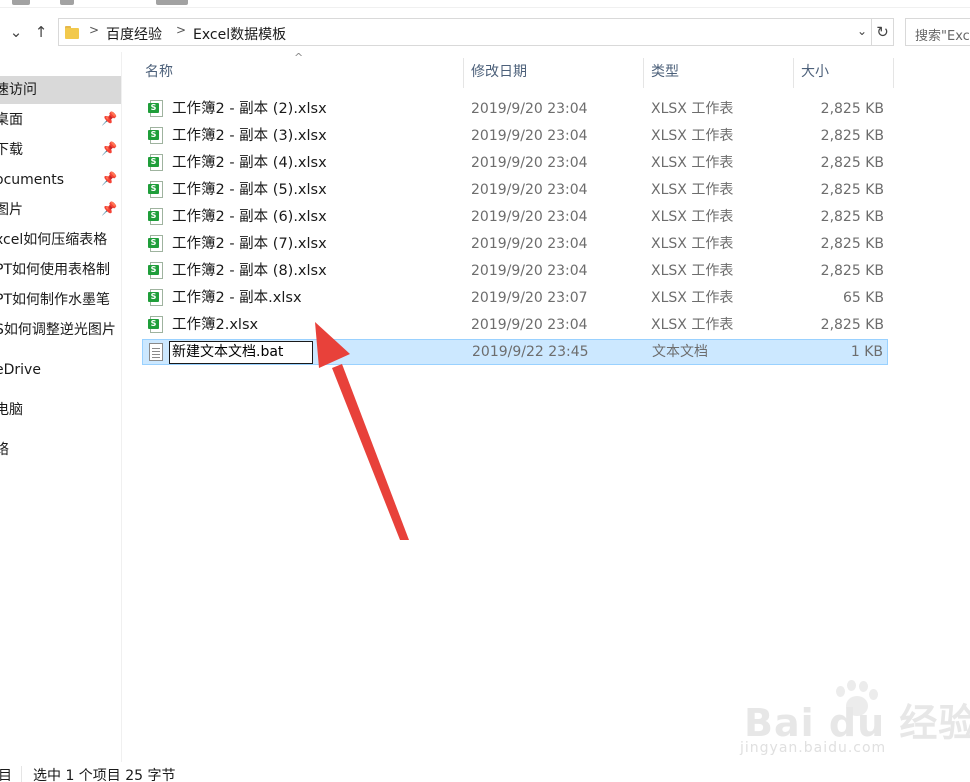 This screenshot has height=782, width=970. I want to click on sidebar-item-label: PT如何制作水墨笔, so click(55, 300).